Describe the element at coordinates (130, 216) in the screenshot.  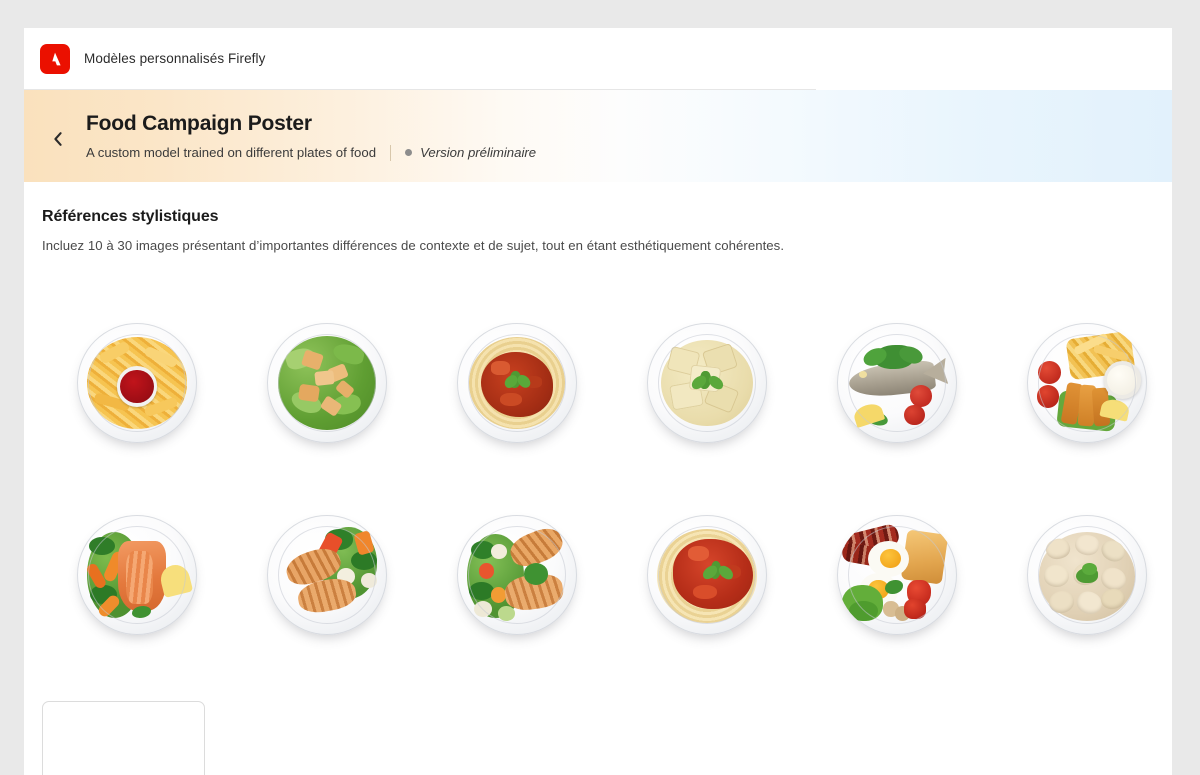
I see `page-title: Références stylistiques` at that location.